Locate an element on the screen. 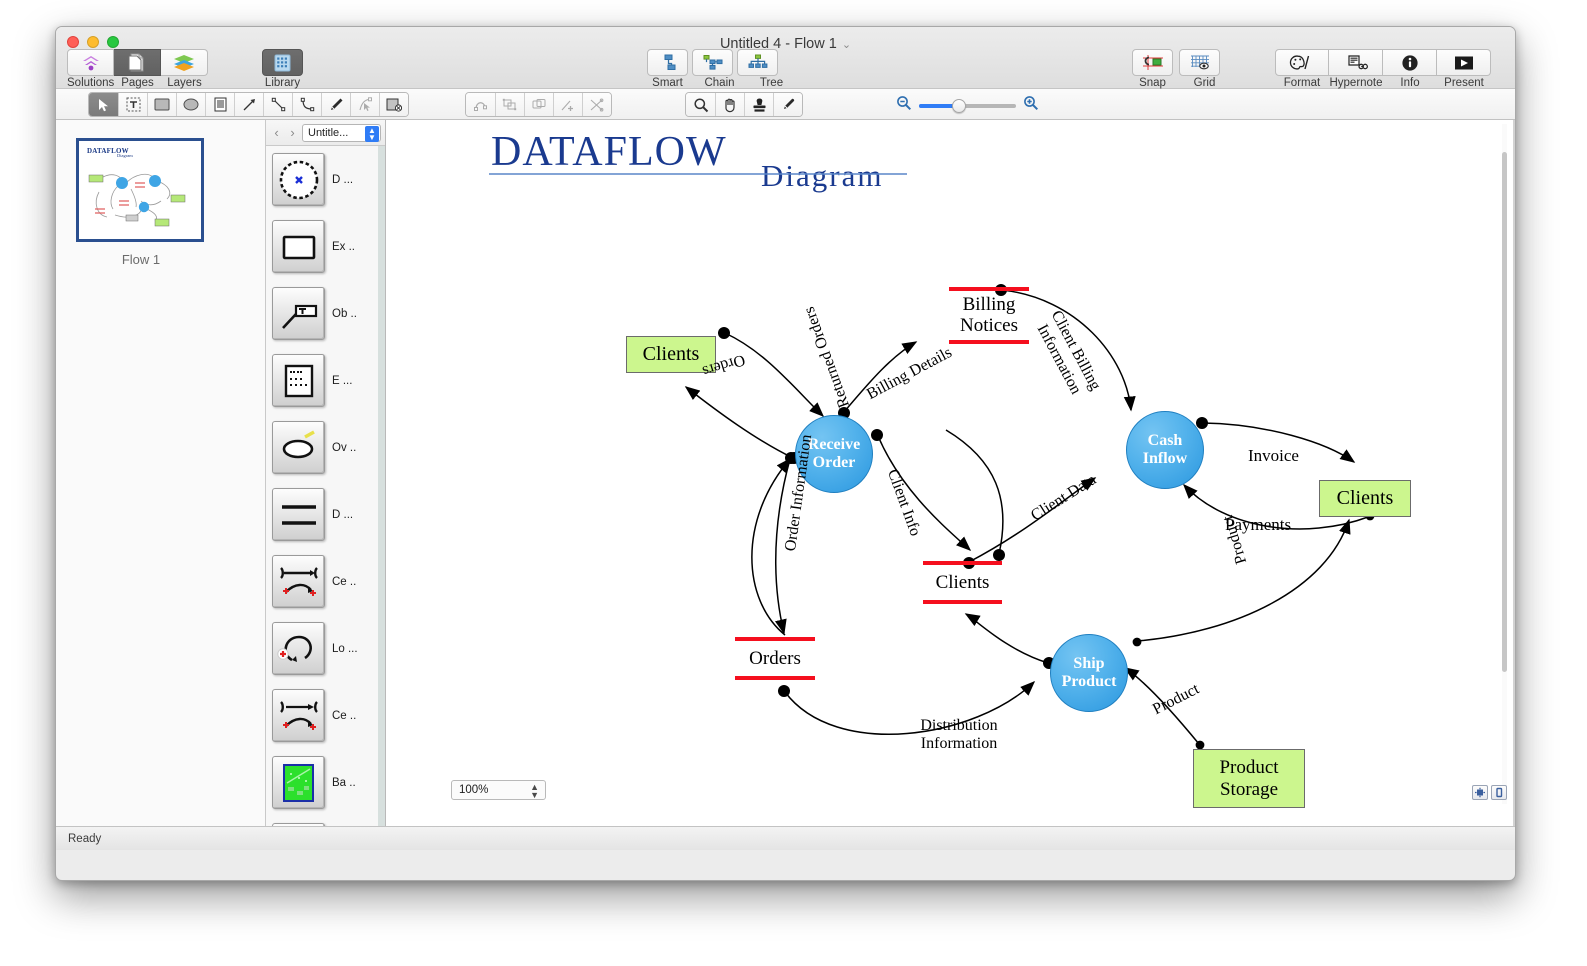 The image size is (1587, 966). magnifier-tool is located at coordinates (700, 104).